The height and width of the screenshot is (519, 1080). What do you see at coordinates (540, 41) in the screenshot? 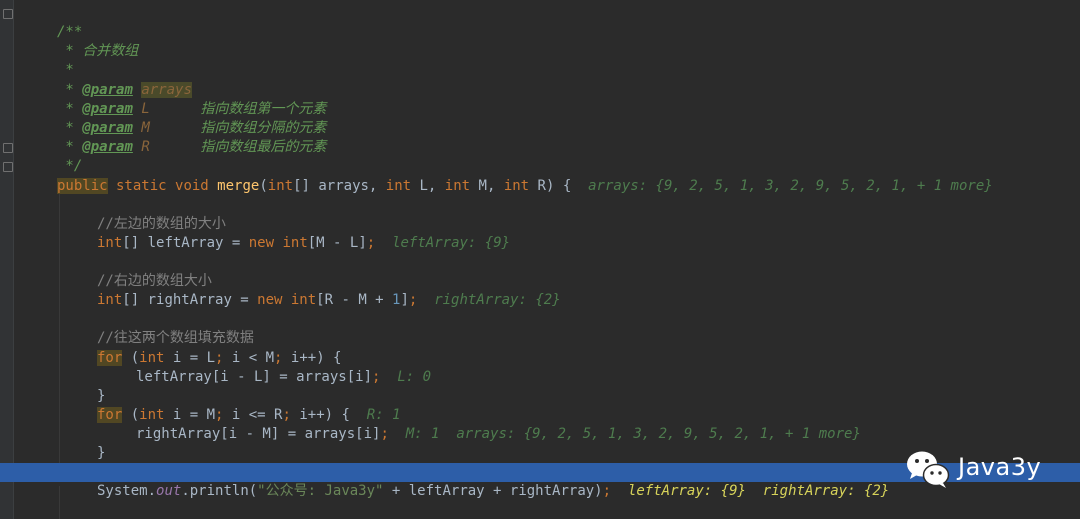
I see `code-line: * 合并数组` at bounding box center [540, 41].